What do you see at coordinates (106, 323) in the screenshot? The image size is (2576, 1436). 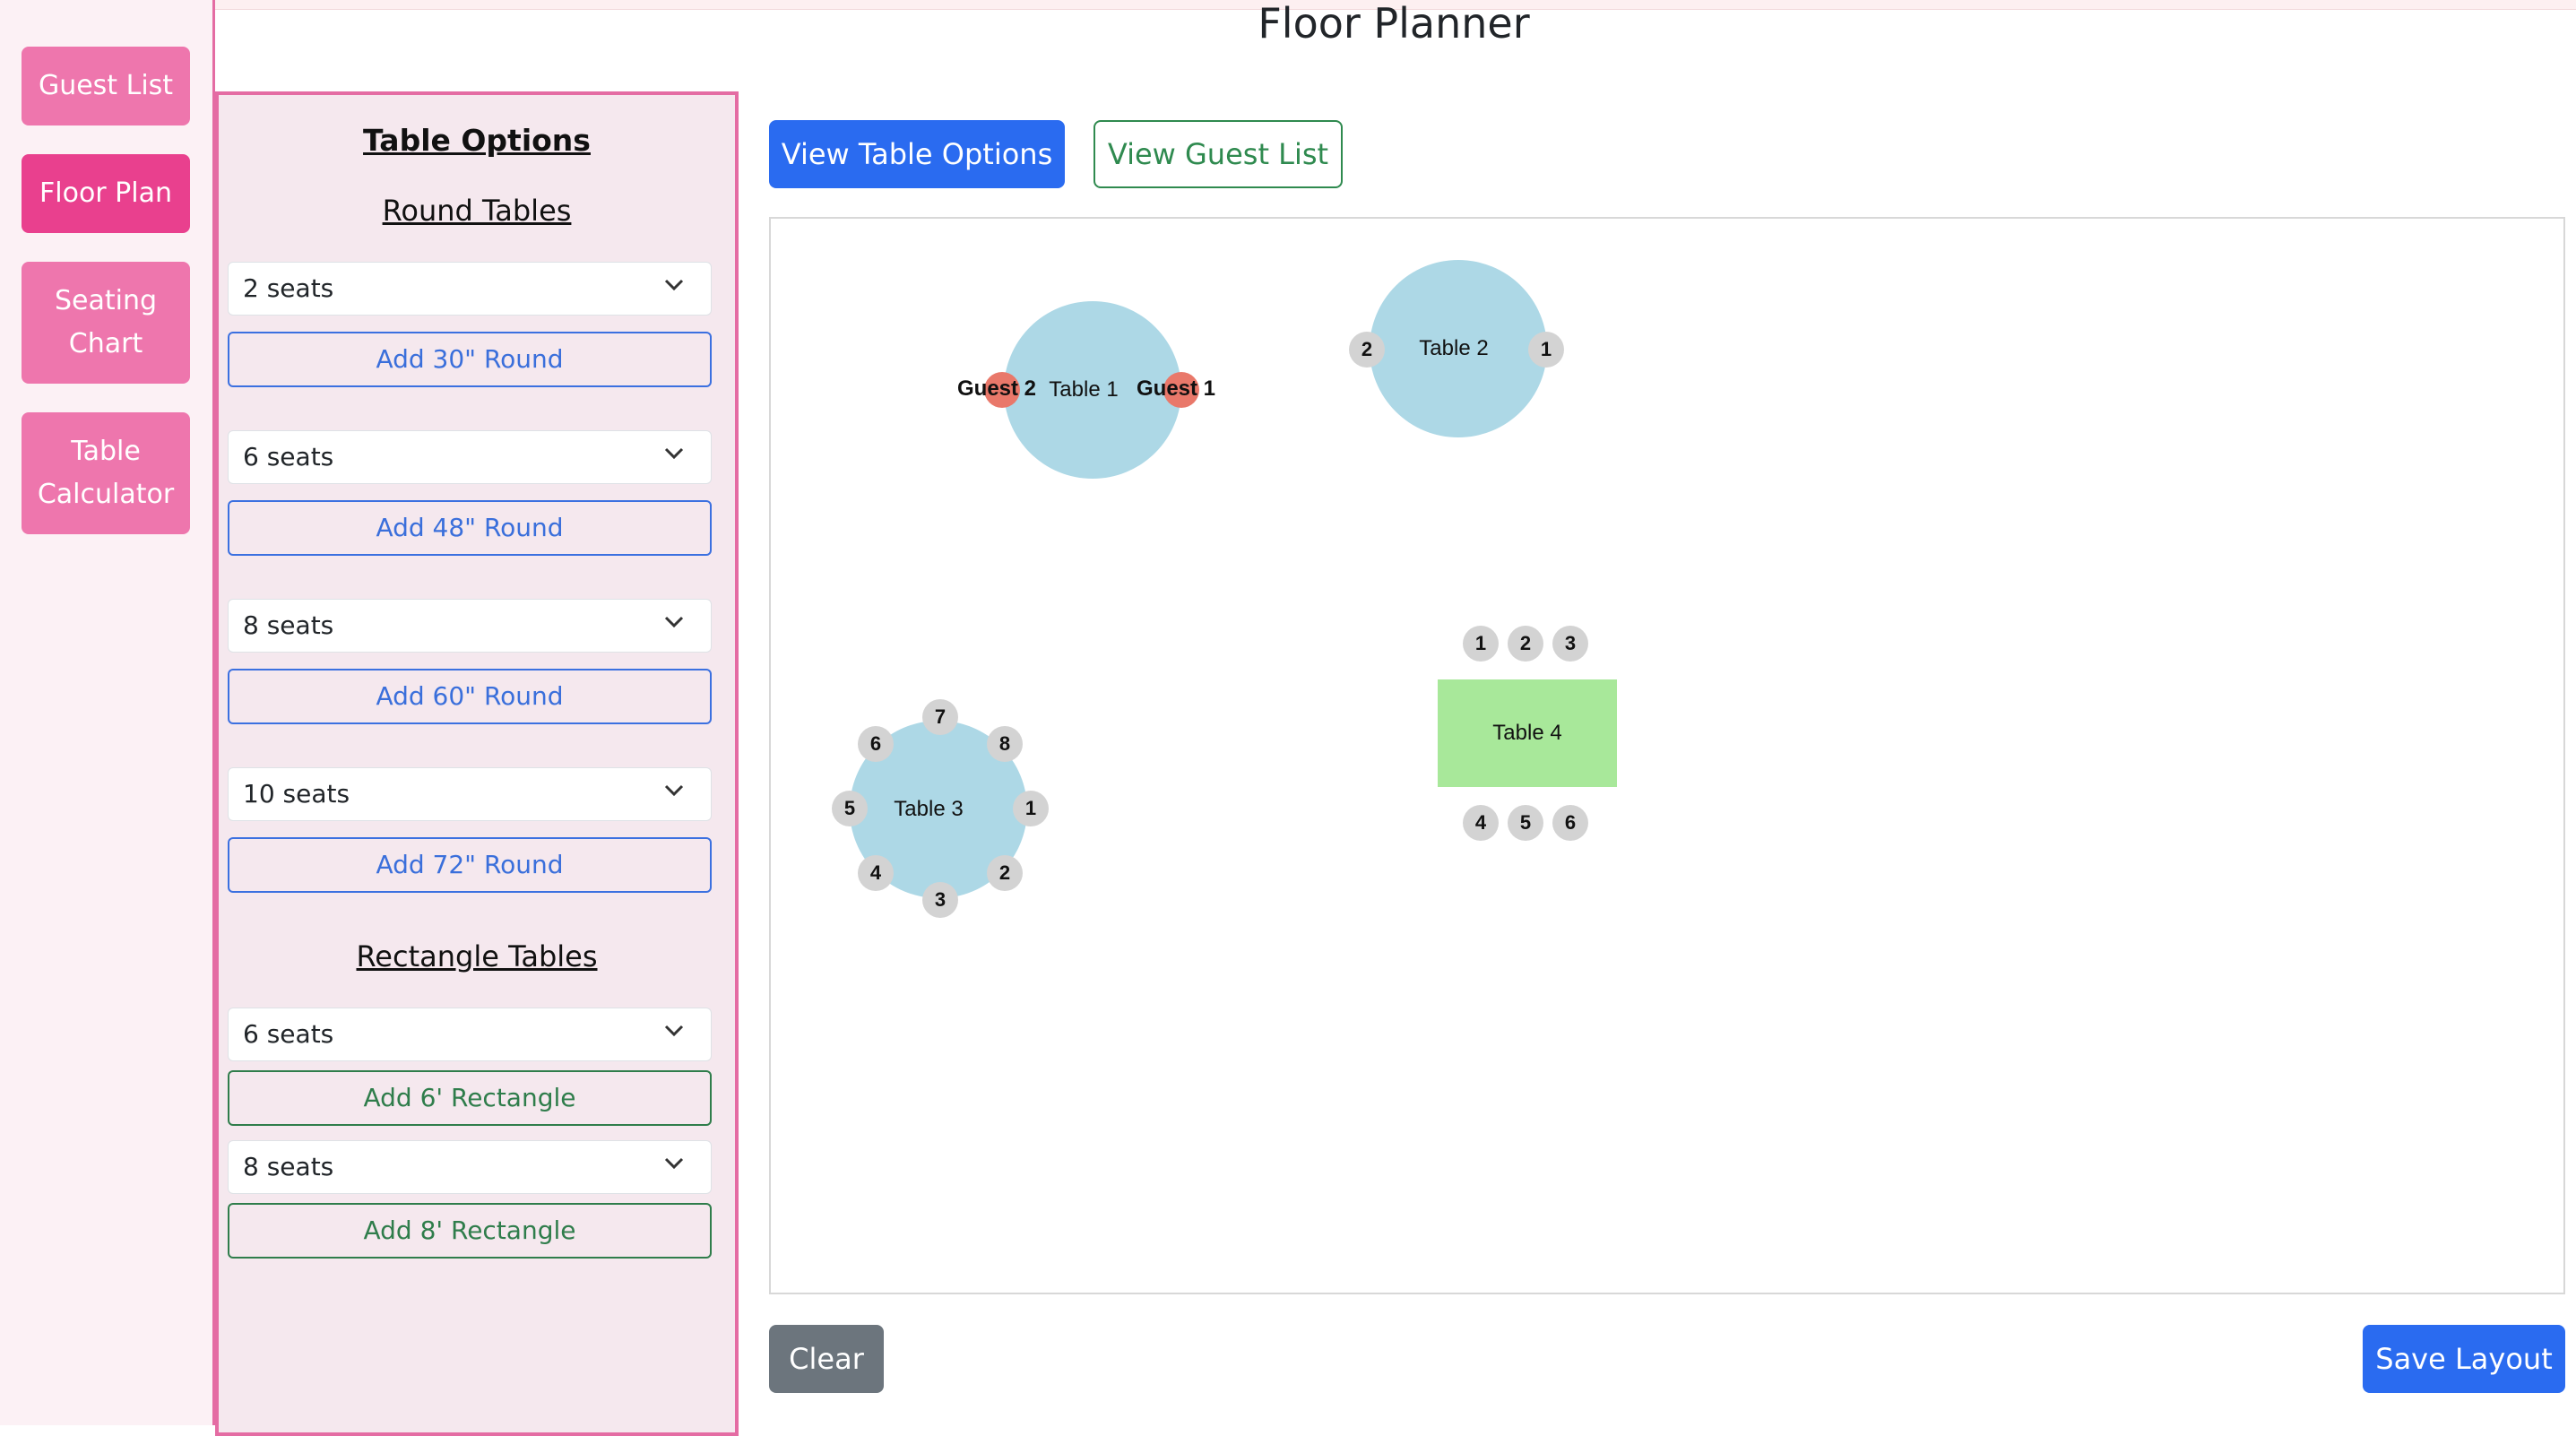 I see `nav-seating-chart-button: Seating Chart` at bounding box center [106, 323].